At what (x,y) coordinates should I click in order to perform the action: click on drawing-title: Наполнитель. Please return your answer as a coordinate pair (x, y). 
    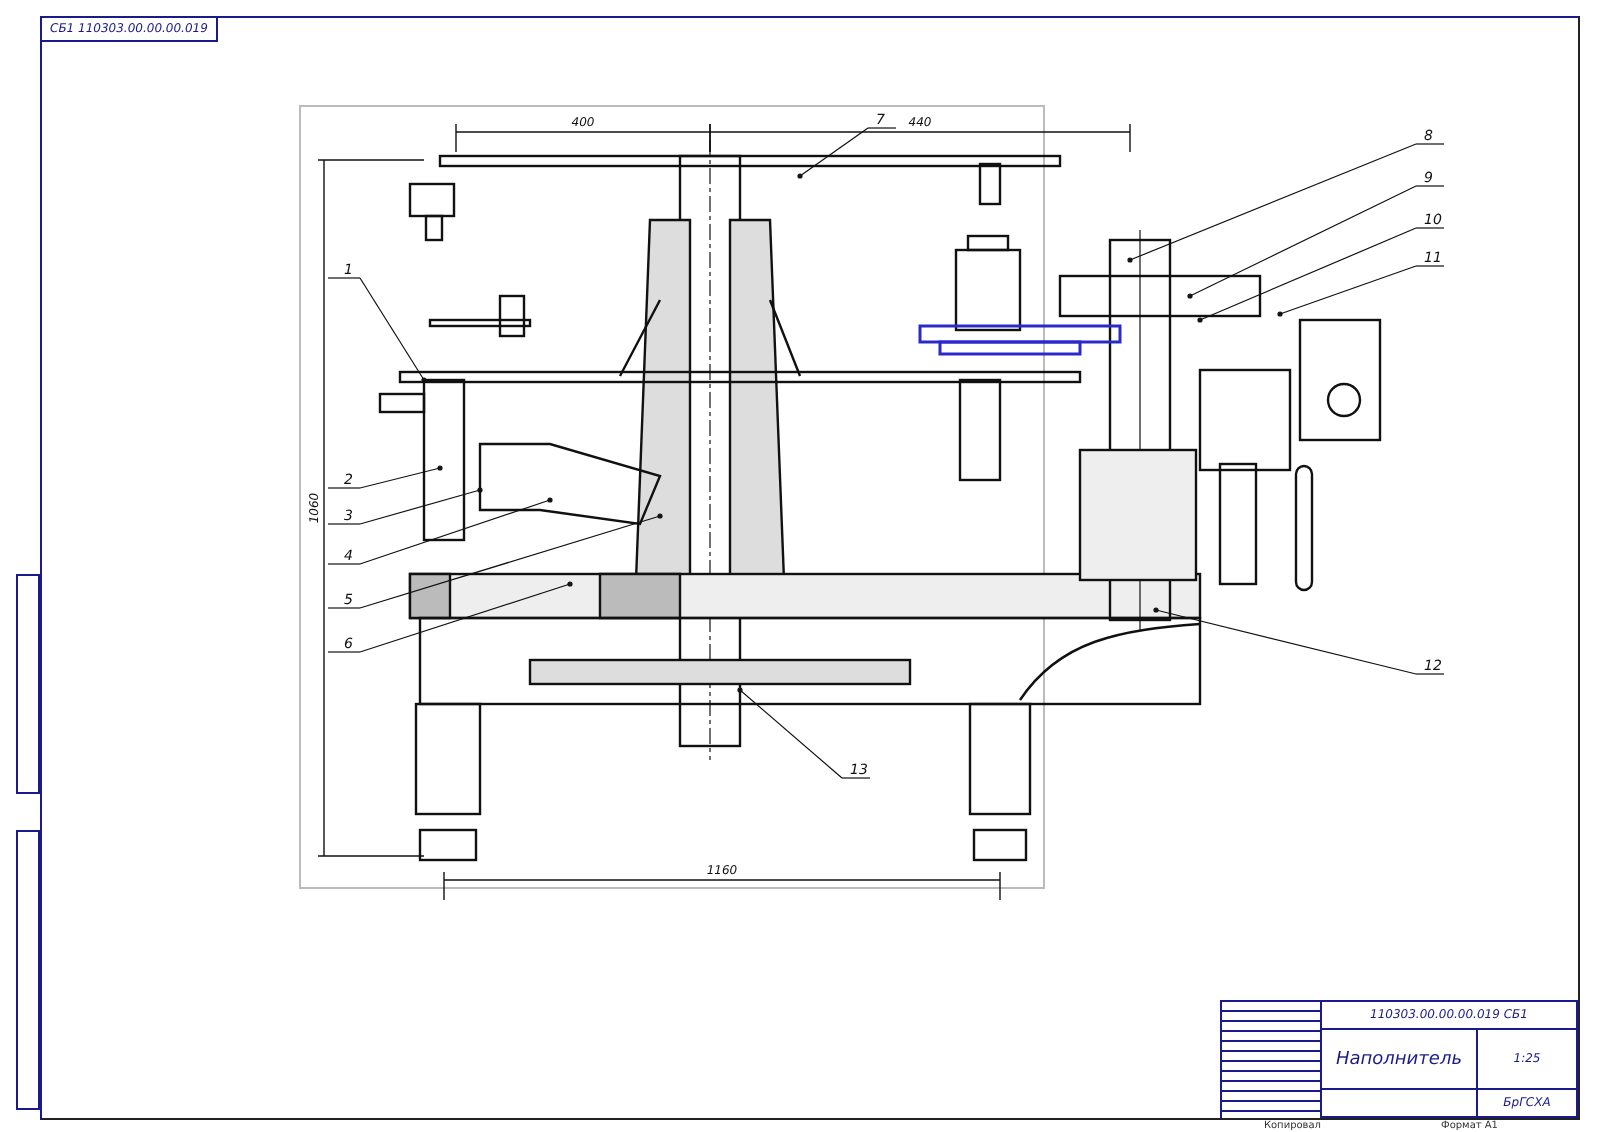
    Looking at the image, I should click on (1399, 1059).